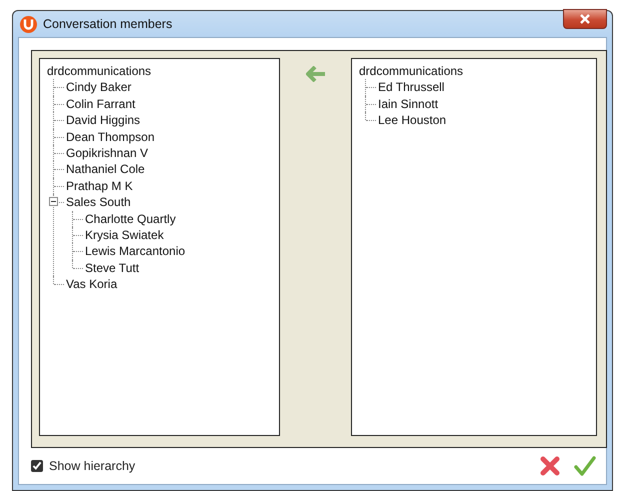 This screenshot has width=621, height=491. What do you see at coordinates (99, 185) in the screenshot?
I see `tree-item: Prathap M K` at bounding box center [99, 185].